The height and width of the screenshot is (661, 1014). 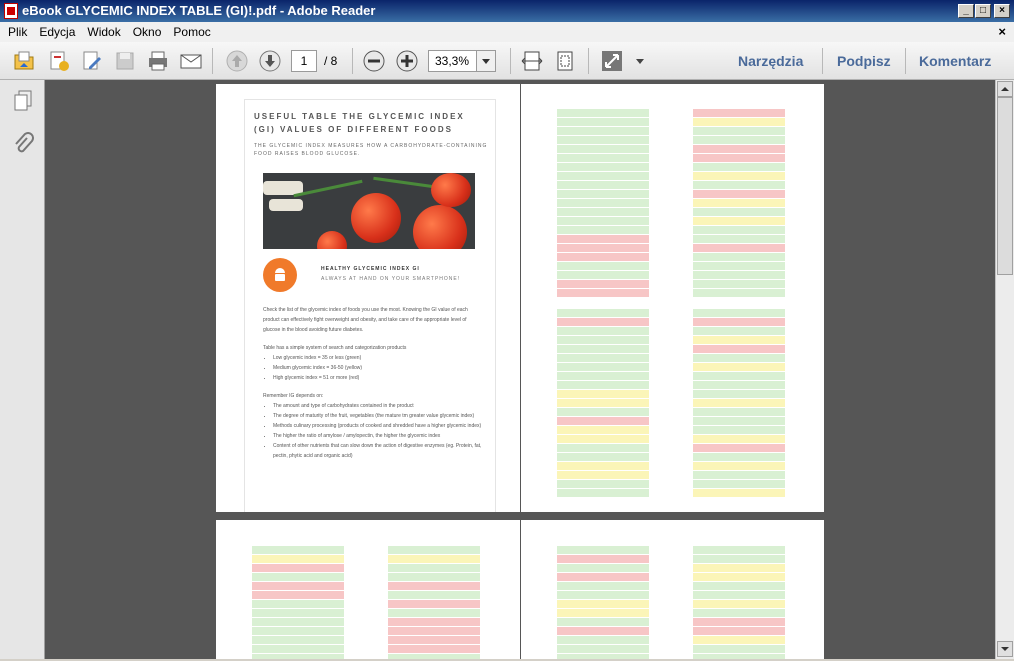 What do you see at coordinates (23, 101) in the screenshot?
I see `pages-icon` at bounding box center [23, 101].